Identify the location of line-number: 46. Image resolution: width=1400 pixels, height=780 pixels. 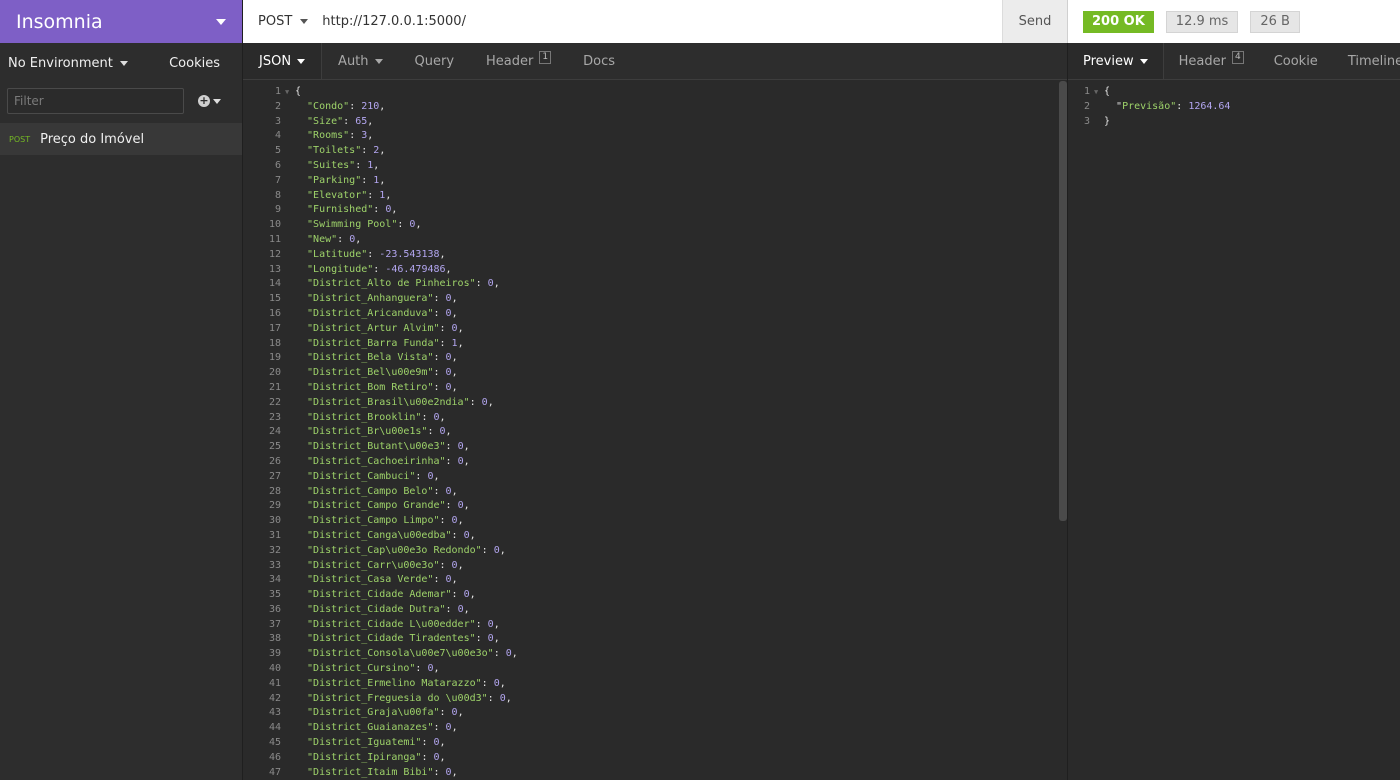
(274, 757).